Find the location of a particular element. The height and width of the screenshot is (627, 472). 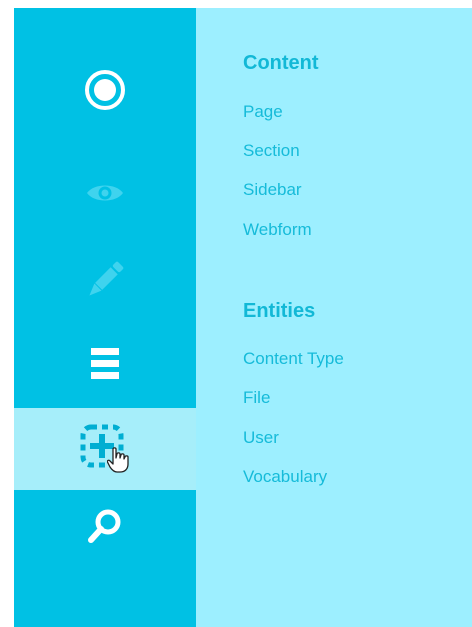

menu-item-file: File is located at coordinates (256, 398).